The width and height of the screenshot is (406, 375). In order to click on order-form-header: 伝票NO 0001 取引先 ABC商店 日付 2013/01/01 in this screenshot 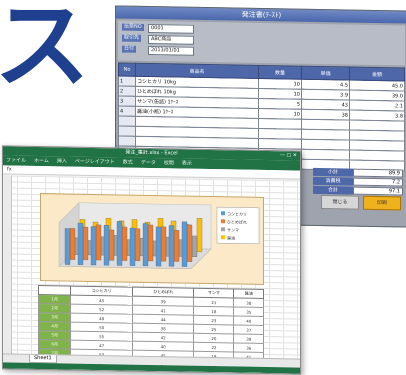, I will do `click(261, 43)`.